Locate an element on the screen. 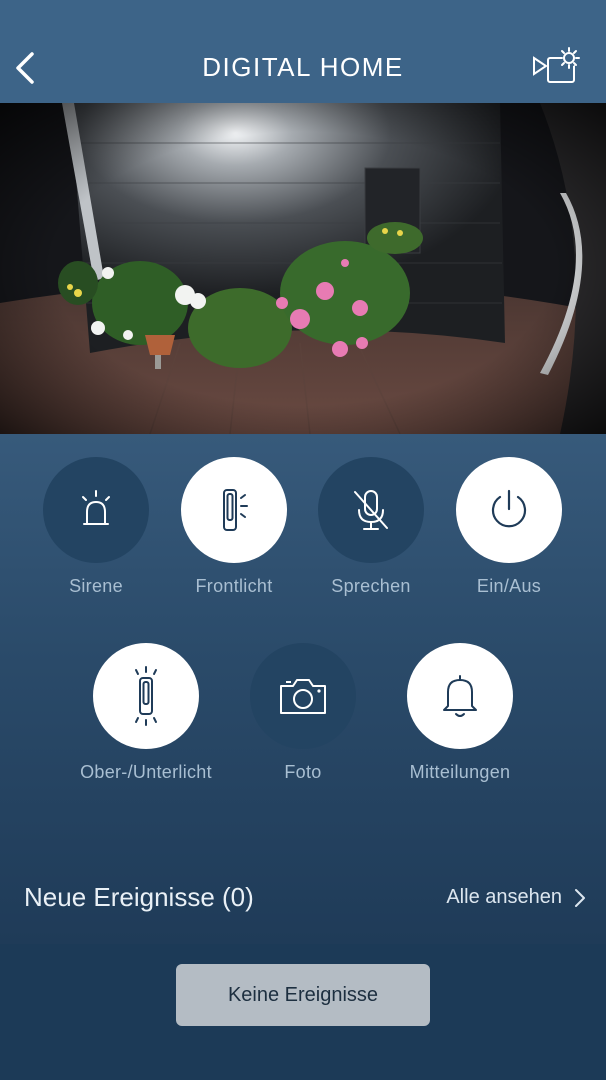 The image size is (606, 1080). power-icon is located at coordinates (509, 508).